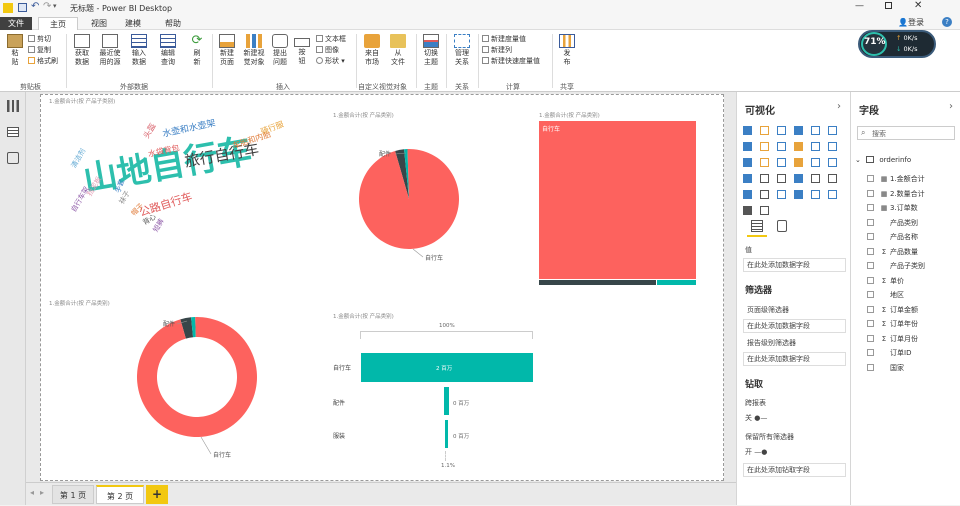  Describe the element at coordinates (39, 50) in the screenshot. I see `copy-button: 复制` at that location.